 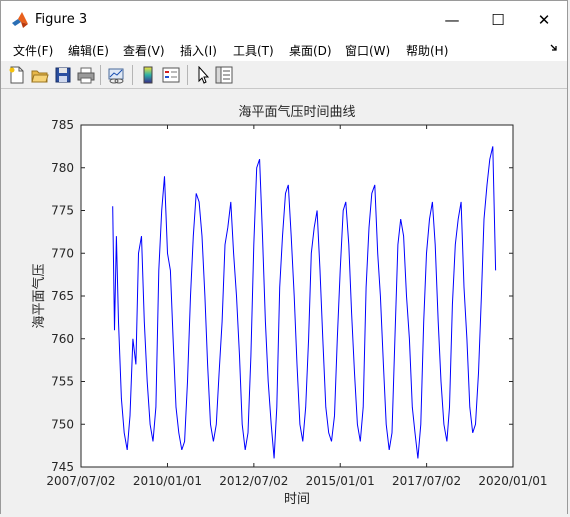 I want to click on menu-tools: 工具(T), so click(x=253, y=50).